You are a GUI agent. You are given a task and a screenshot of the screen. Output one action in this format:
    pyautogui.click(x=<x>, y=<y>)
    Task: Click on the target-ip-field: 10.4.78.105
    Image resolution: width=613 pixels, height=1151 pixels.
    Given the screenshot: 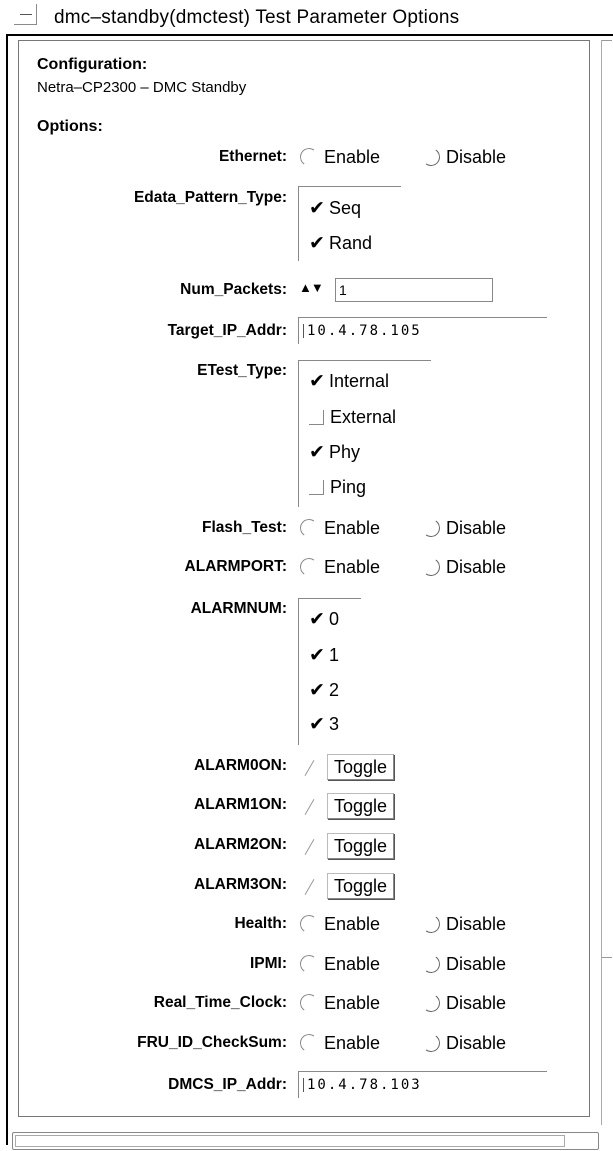 What is the action you would take?
    pyautogui.click(x=422, y=330)
    